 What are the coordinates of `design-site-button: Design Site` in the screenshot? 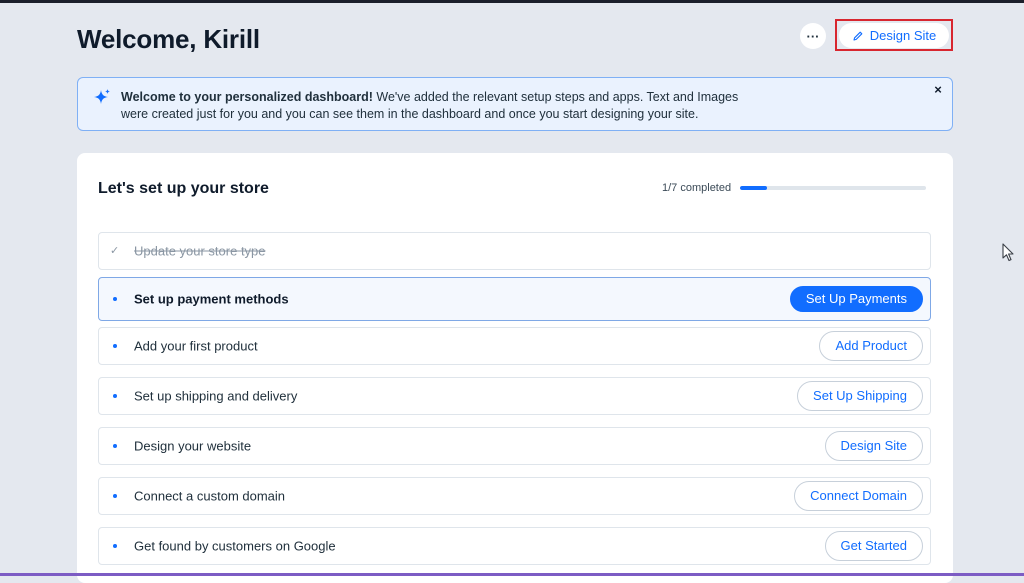 It's located at (894, 35).